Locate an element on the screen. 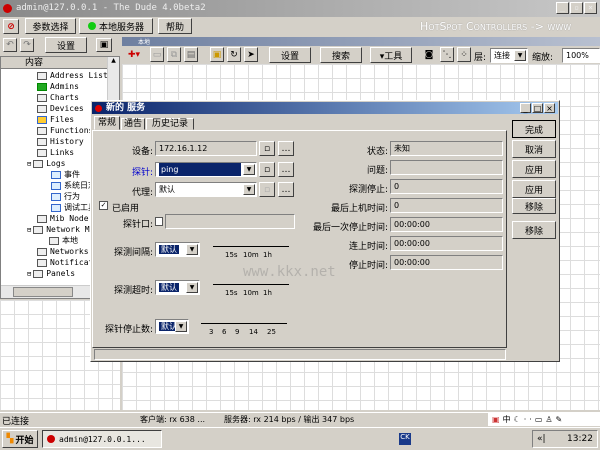  port-checkbox is located at coordinates (159, 221).